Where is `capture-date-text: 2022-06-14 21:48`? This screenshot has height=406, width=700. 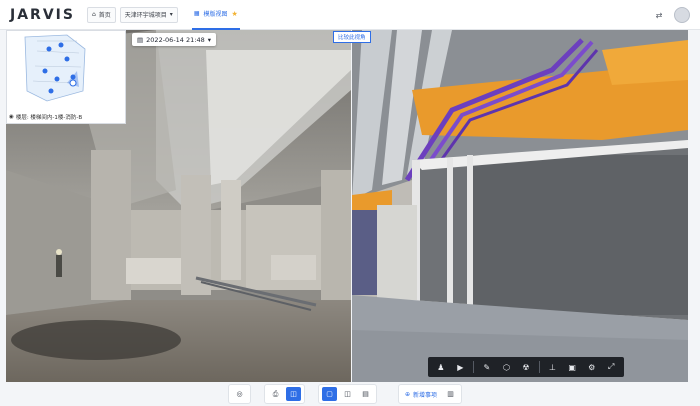 capture-date-text: 2022-06-14 21:48 is located at coordinates (175, 39).